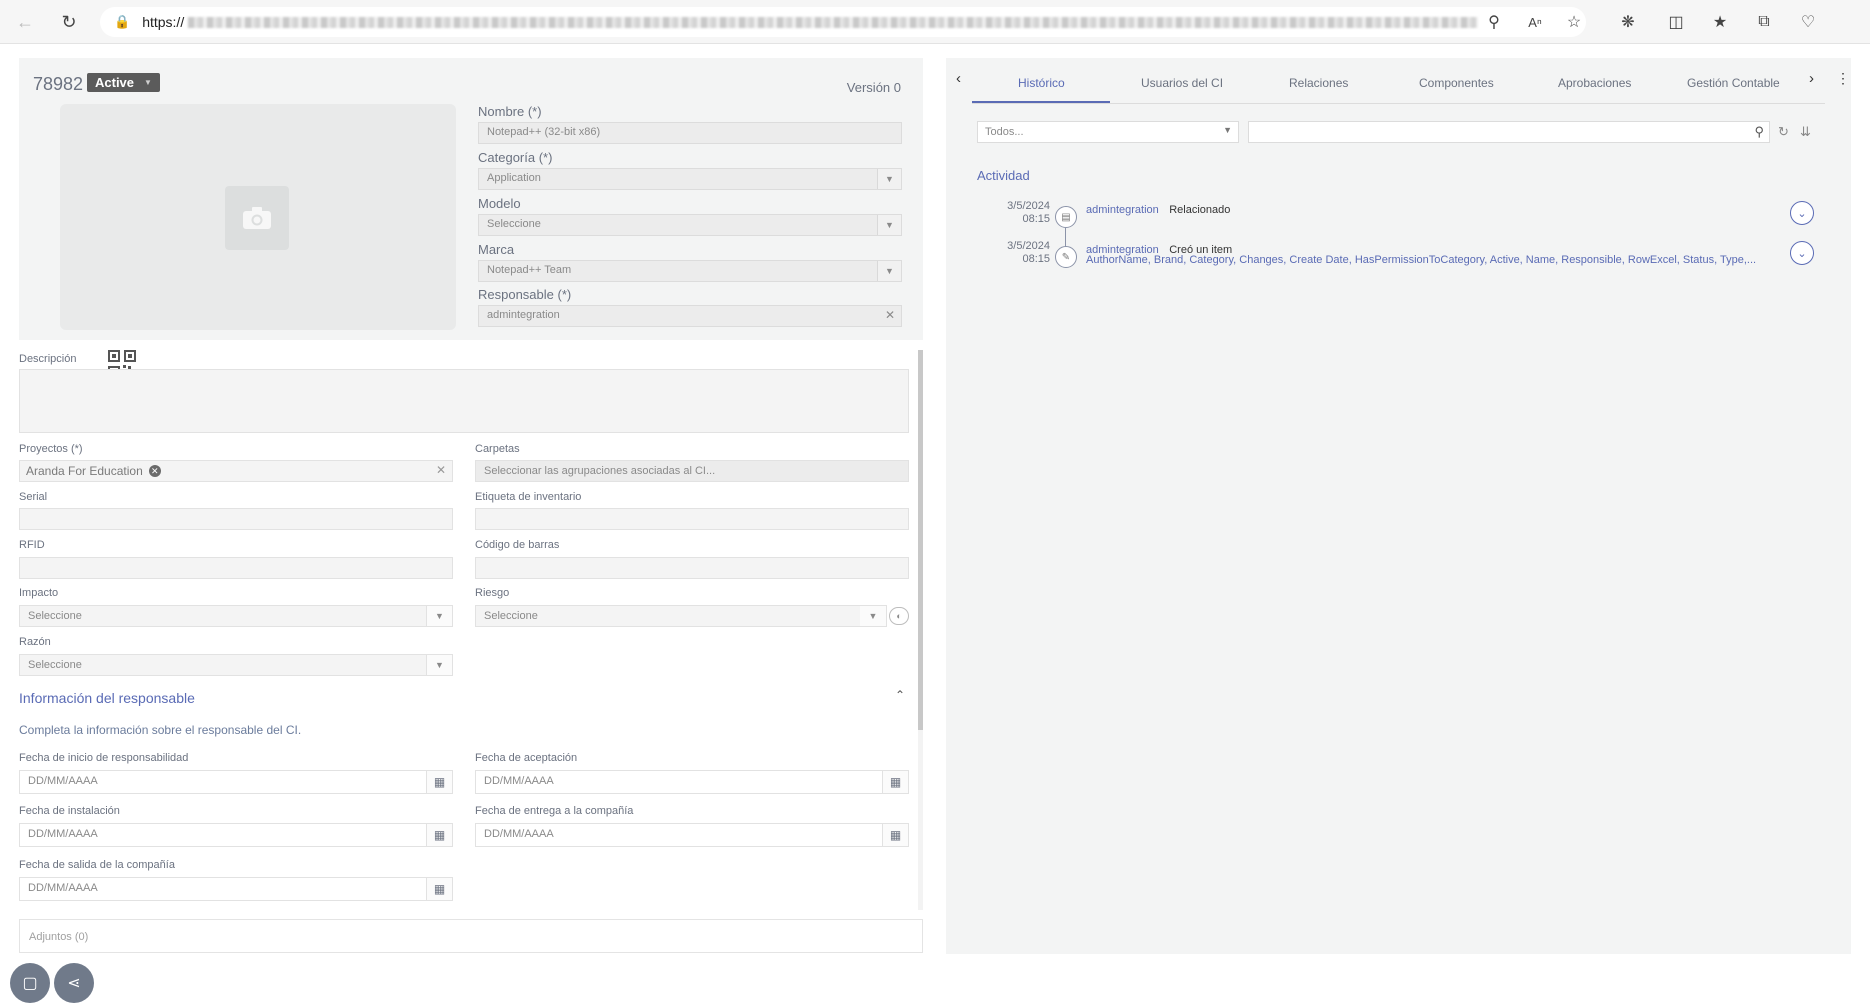 This screenshot has height=1003, width=1870. I want to click on risk-calculator-icon: ◐, so click(899, 616).